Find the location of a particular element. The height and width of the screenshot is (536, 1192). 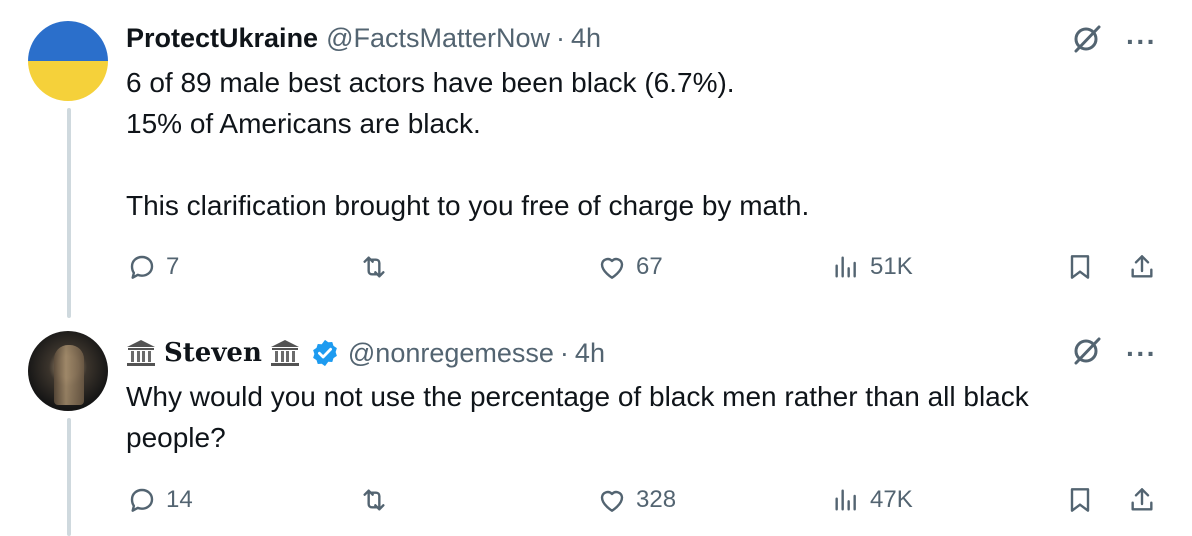

timestamp: 4h is located at coordinates (590, 353).